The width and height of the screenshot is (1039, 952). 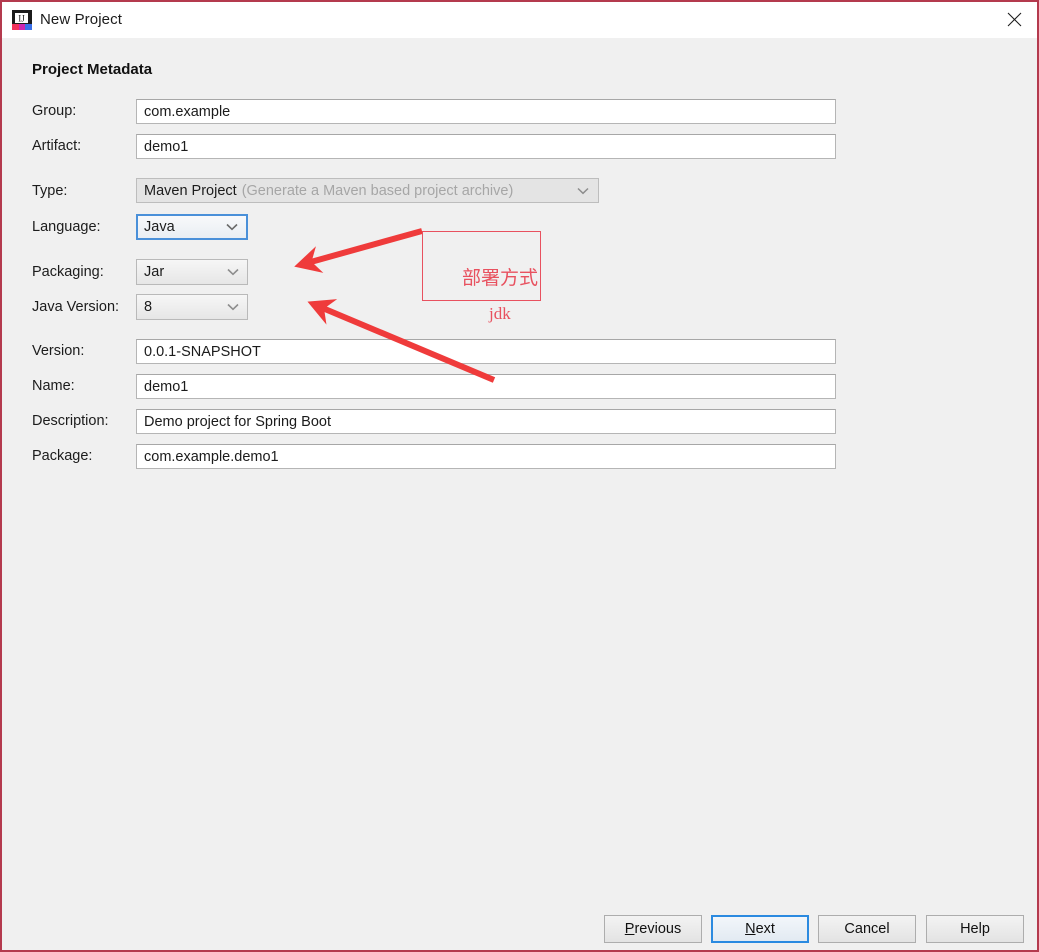 I want to click on help-button: Help, so click(x=975, y=929).